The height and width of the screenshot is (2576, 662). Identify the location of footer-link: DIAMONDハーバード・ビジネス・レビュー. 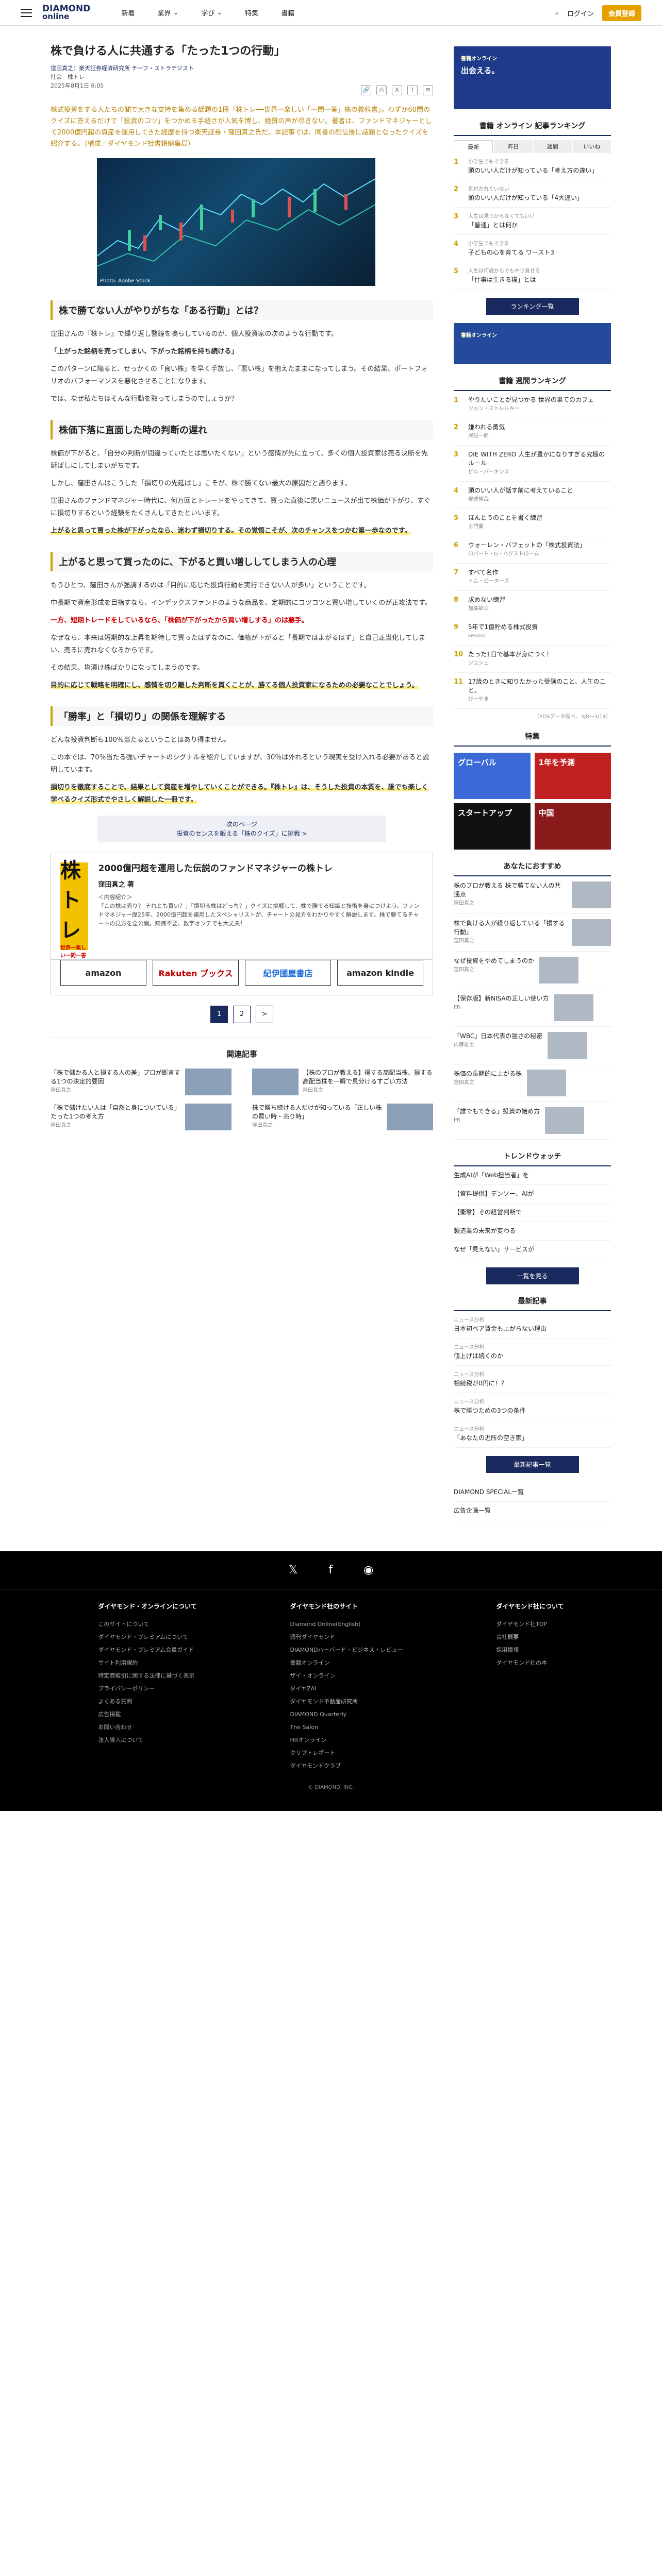
(346, 1650).